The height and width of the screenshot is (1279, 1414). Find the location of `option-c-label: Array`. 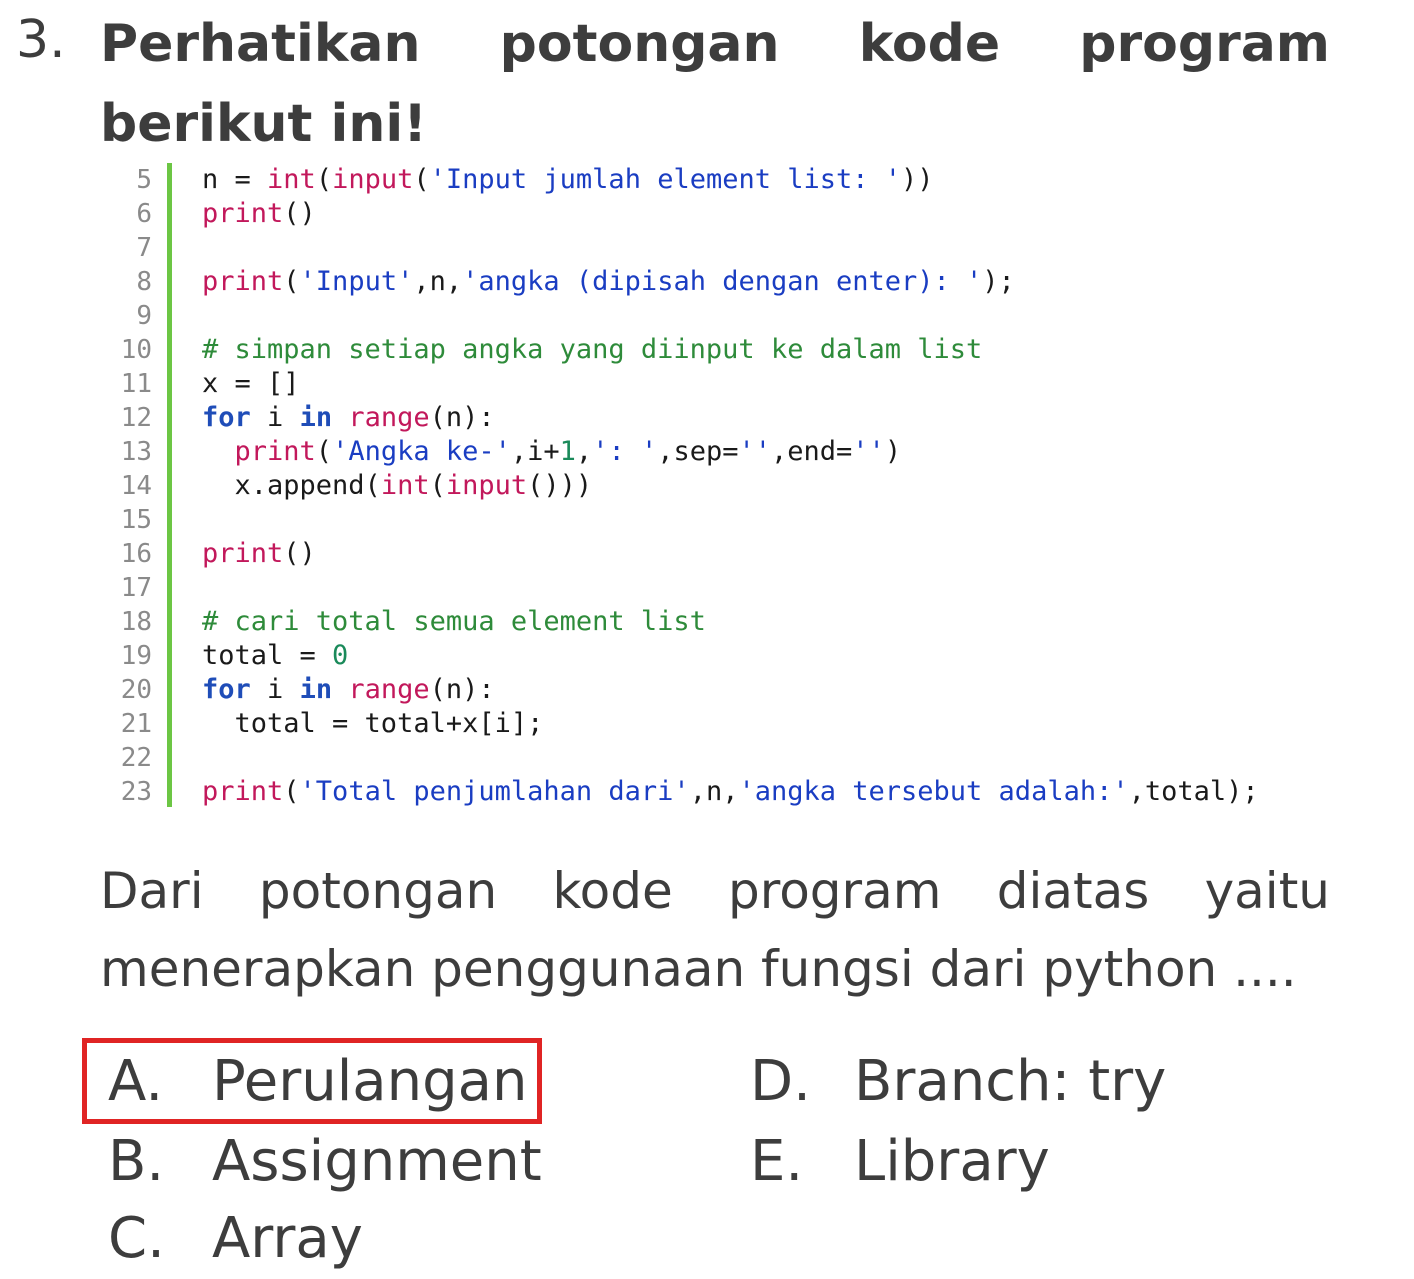

option-c-label: Array is located at coordinates (287, 1238).